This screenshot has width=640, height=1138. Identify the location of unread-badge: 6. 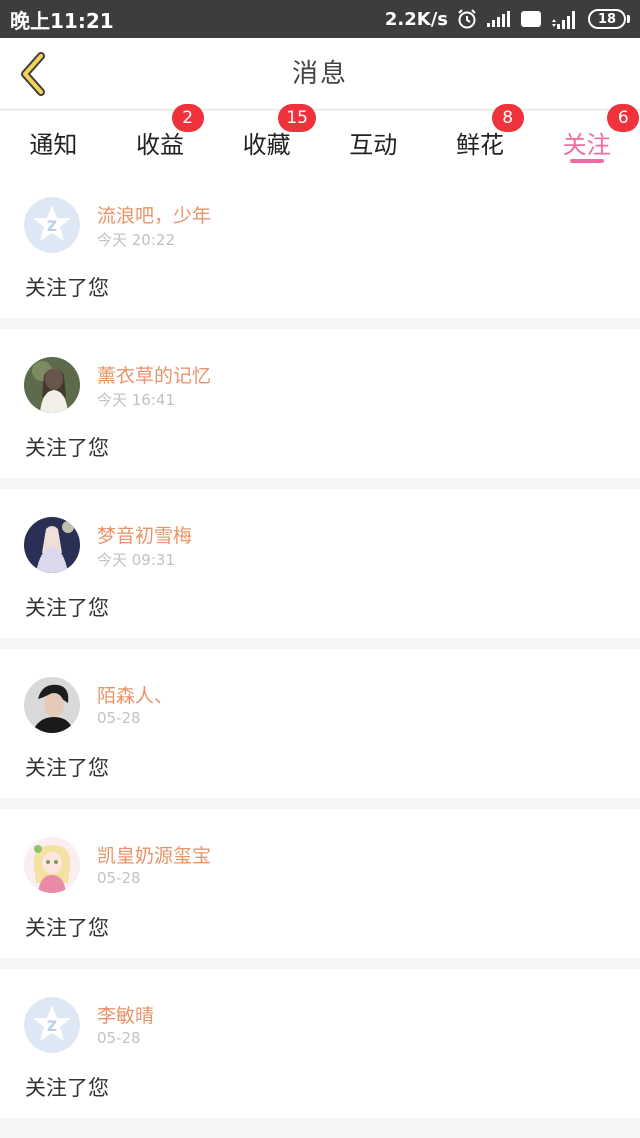
(623, 118).